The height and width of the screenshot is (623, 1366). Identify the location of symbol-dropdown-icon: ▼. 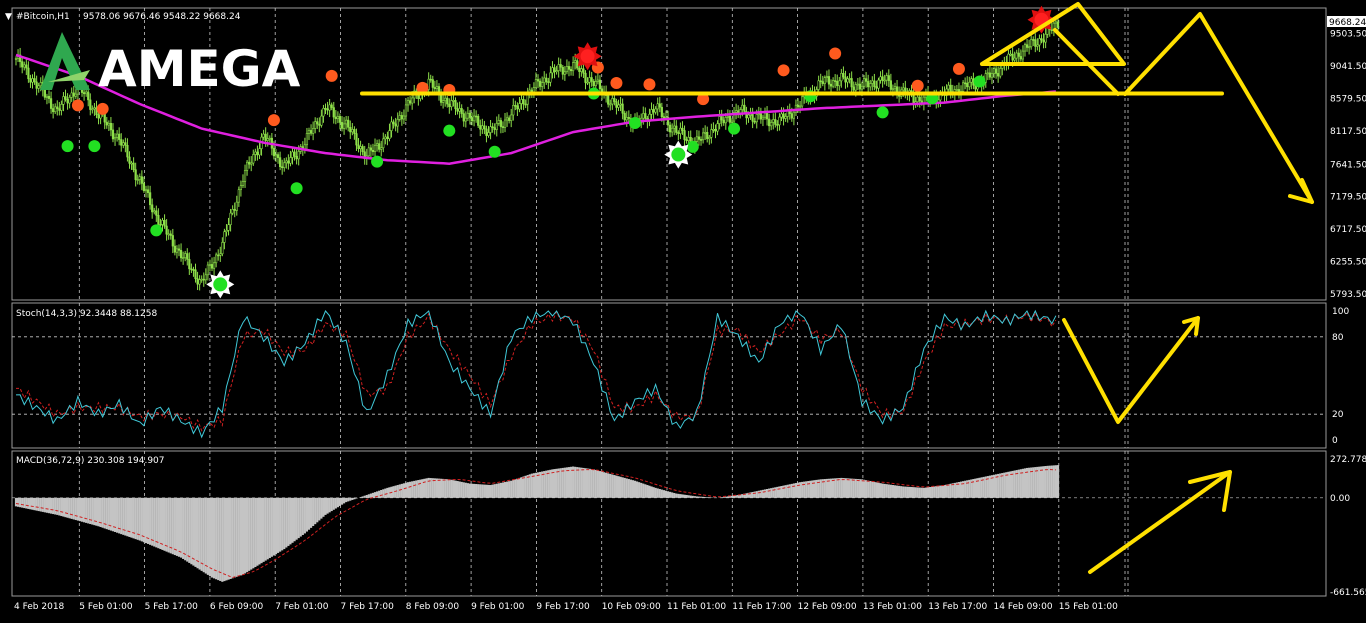
(8, 17).